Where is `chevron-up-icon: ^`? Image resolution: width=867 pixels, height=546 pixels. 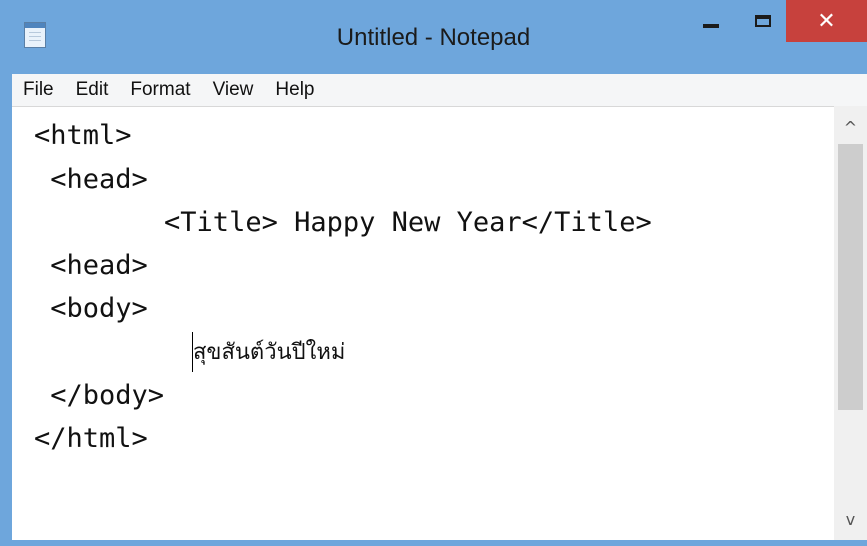 chevron-up-icon: ^ is located at coordinates (850, 127).